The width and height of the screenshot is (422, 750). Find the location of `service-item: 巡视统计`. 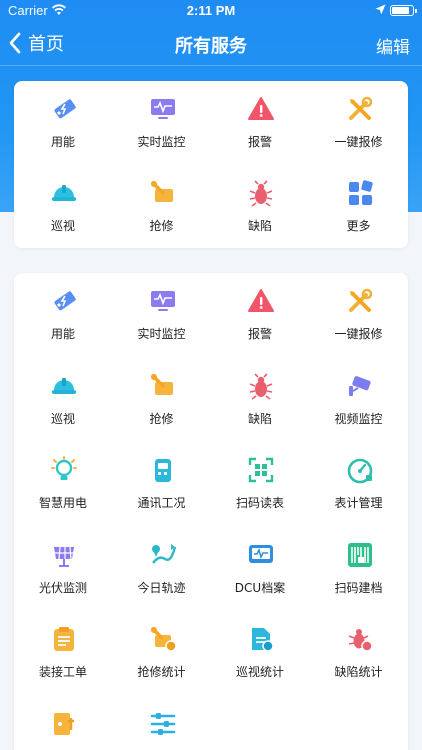

service-item: 巡视统计 is located at coordinates (260, 653).